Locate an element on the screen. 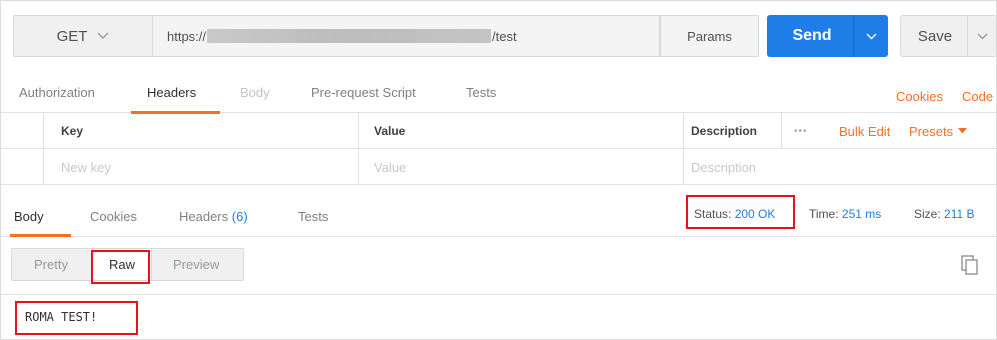 The image size is (997, 340). tab-body: Body is located at coordinates (255, 92).